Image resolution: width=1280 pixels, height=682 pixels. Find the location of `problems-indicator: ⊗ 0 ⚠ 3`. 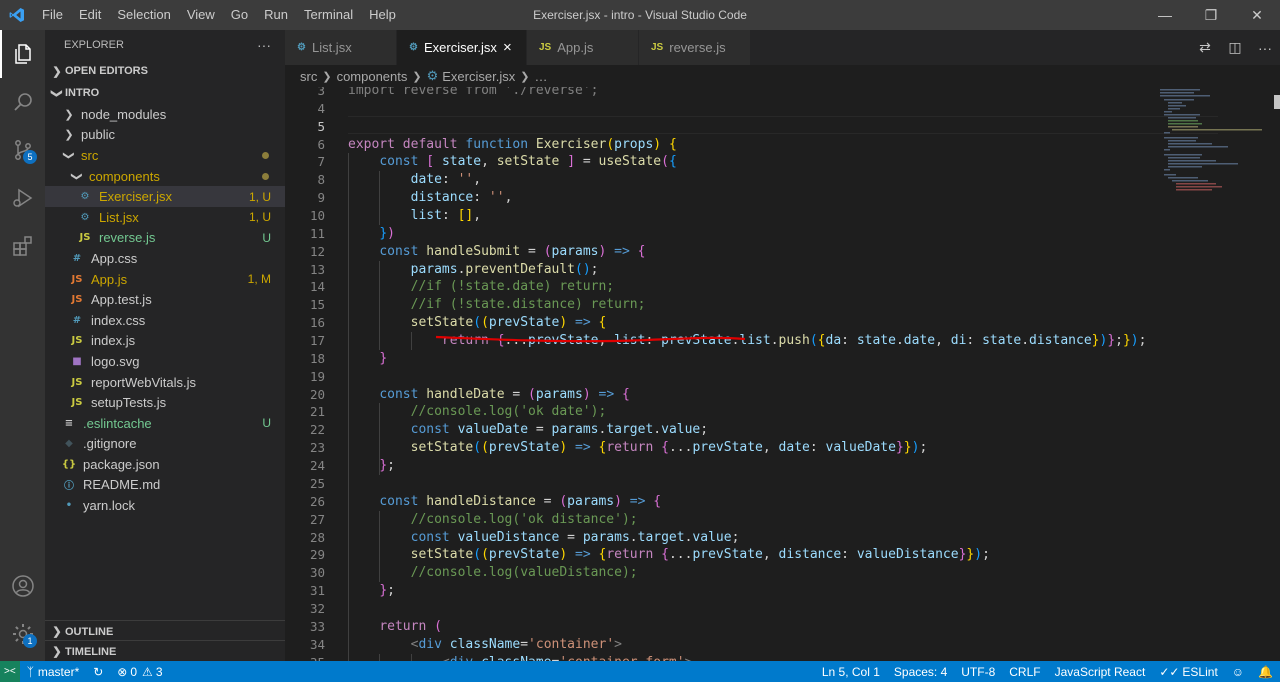

problems-indicator: ⊗ 0 ⚠ 3 is located at coordinates (139, 672).